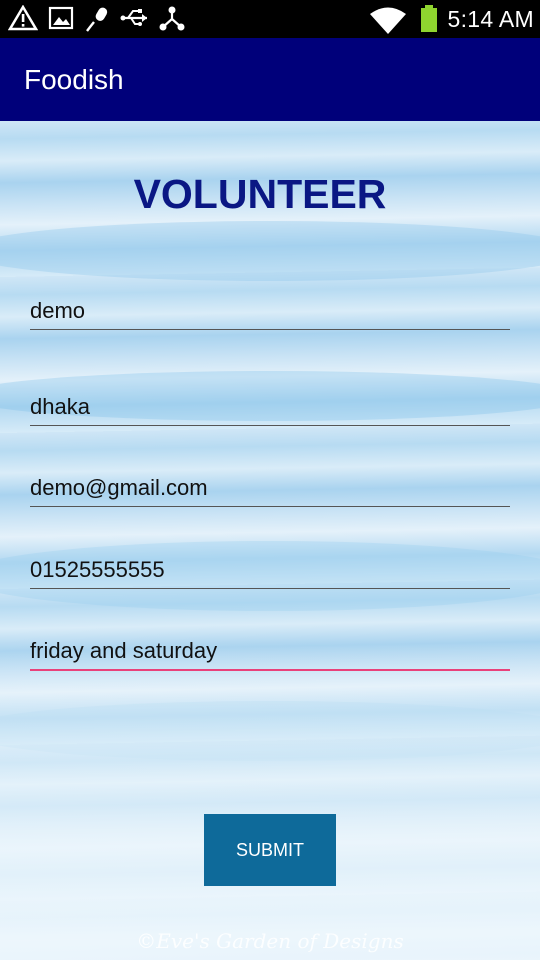 The height and width of the screenshot is (960, 540). I want to click on name-field-value: demo, so click(58, 310).